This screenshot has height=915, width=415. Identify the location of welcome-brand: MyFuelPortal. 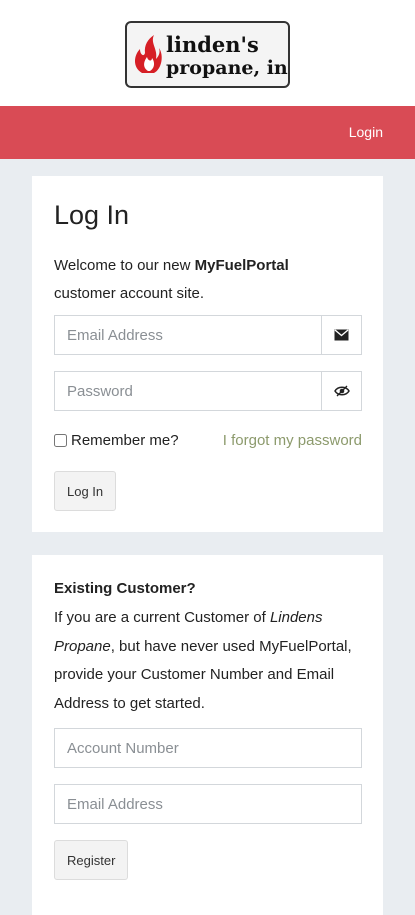
(241, 265).